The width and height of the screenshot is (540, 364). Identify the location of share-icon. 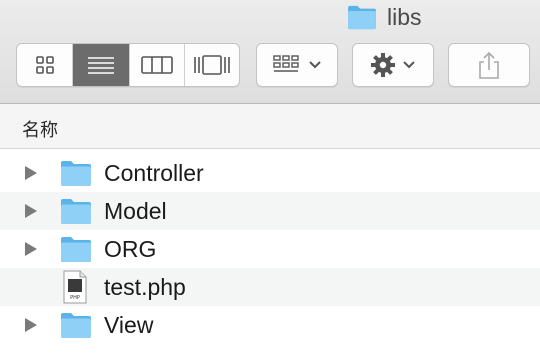
(489, 65).